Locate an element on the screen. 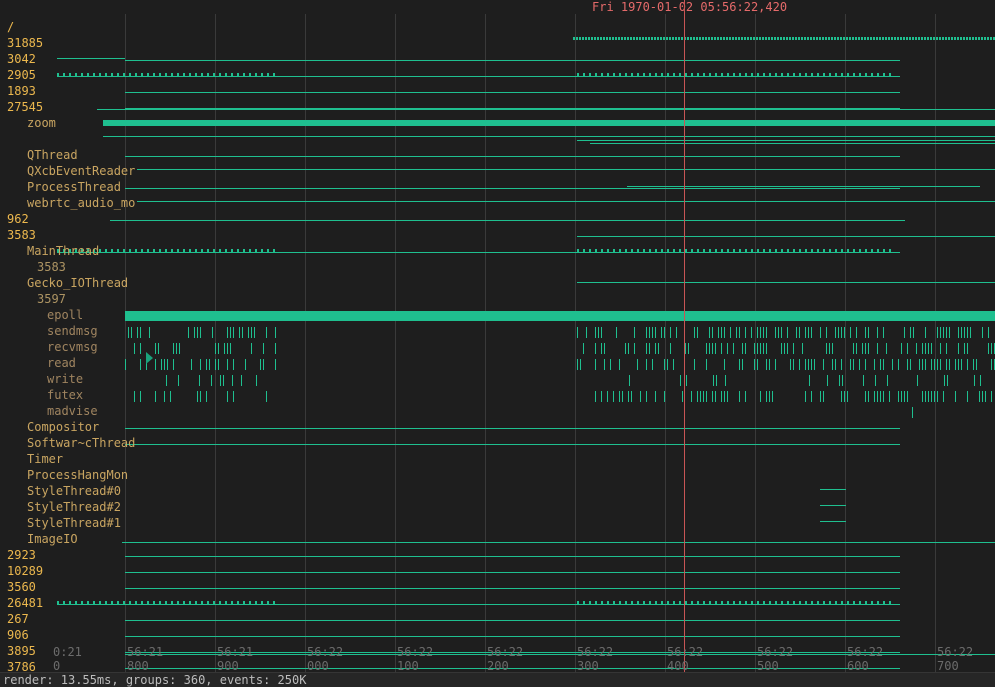 This screenshot has width=995, height=687. tree-row-label: futex is located at coordinates (65, 395).